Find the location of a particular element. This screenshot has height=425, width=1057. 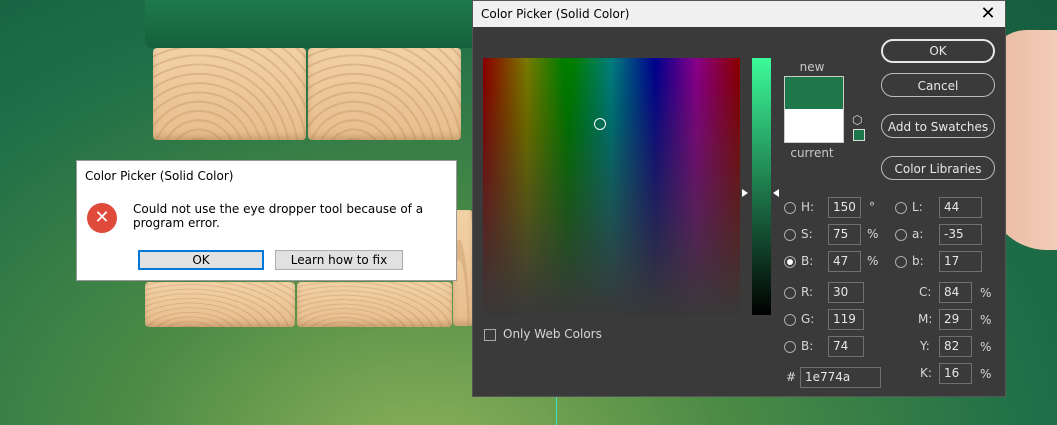

r-label: R: is located at coordinates (807, 292).